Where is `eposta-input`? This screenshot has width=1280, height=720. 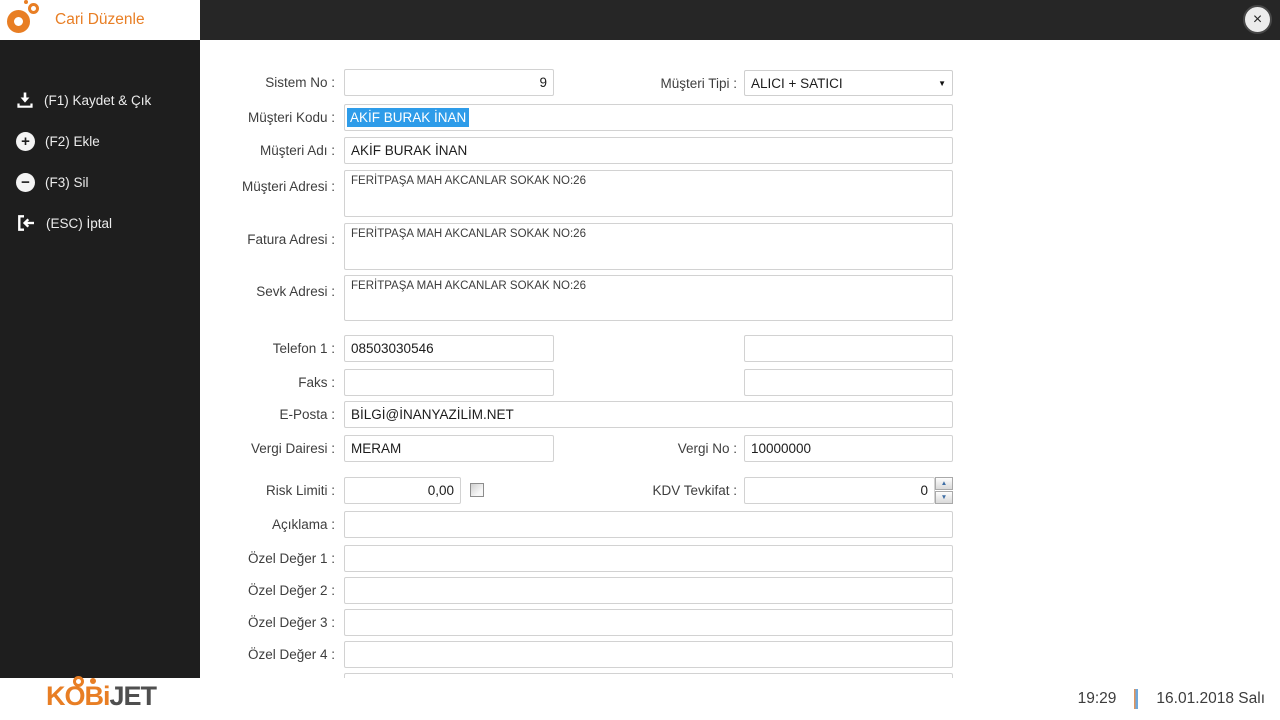 eposta-input is located at coordinates (648, 414).